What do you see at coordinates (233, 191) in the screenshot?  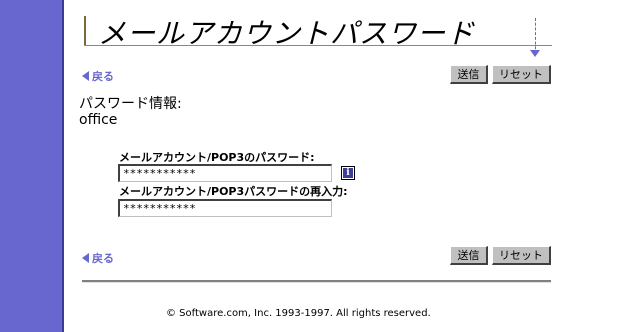 I see `confirm-password-label: メールアカウント/POP3パスワードの再入力:` at bounding box center [233, 191].